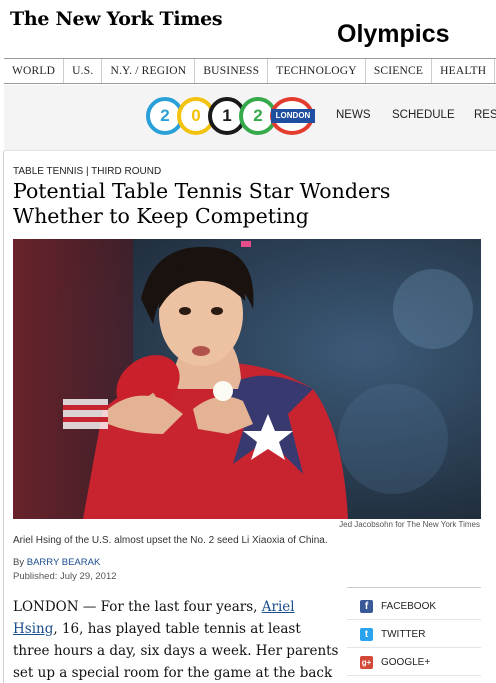 Image resolution: width=496 pixels, height=683 pixels. What do you see at coordinates (366, 634) in the screenshot?
I see `twitter-icon: t` at bounding box center [366, 634].